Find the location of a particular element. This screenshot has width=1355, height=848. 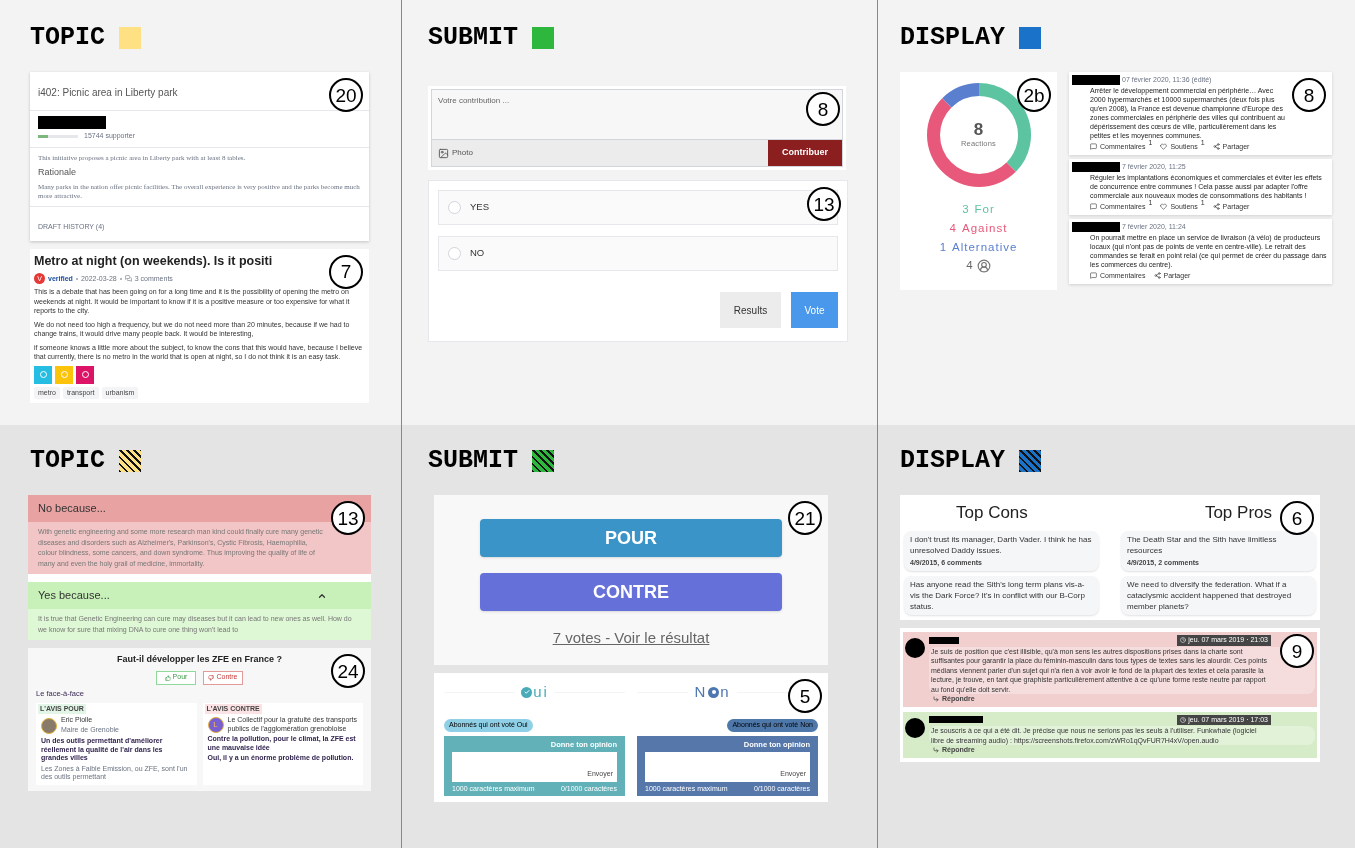

photo-button: Photo is located at coordinates (462, 153).